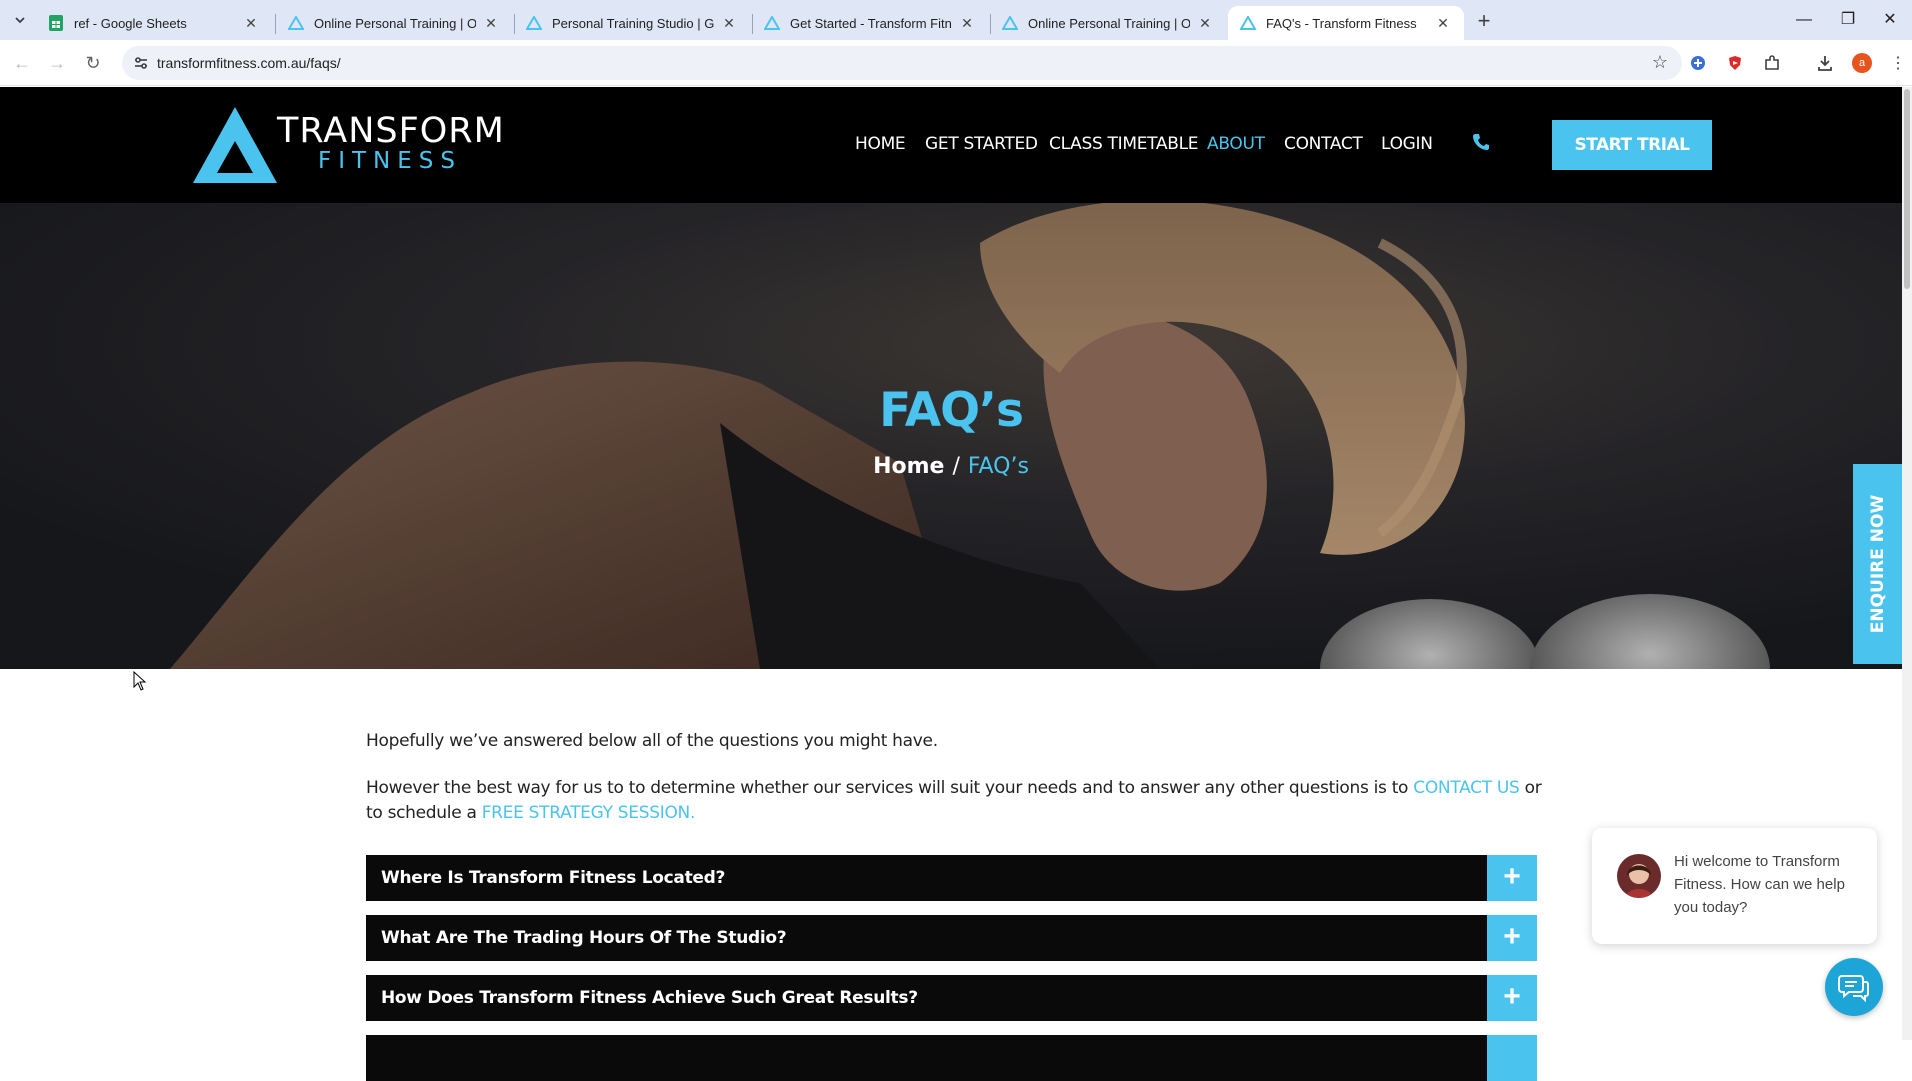  What do you see at coordinates (1862, 63) in the screenshot?
I see `profile-avatar: a` at bounding box center [1862, 63].